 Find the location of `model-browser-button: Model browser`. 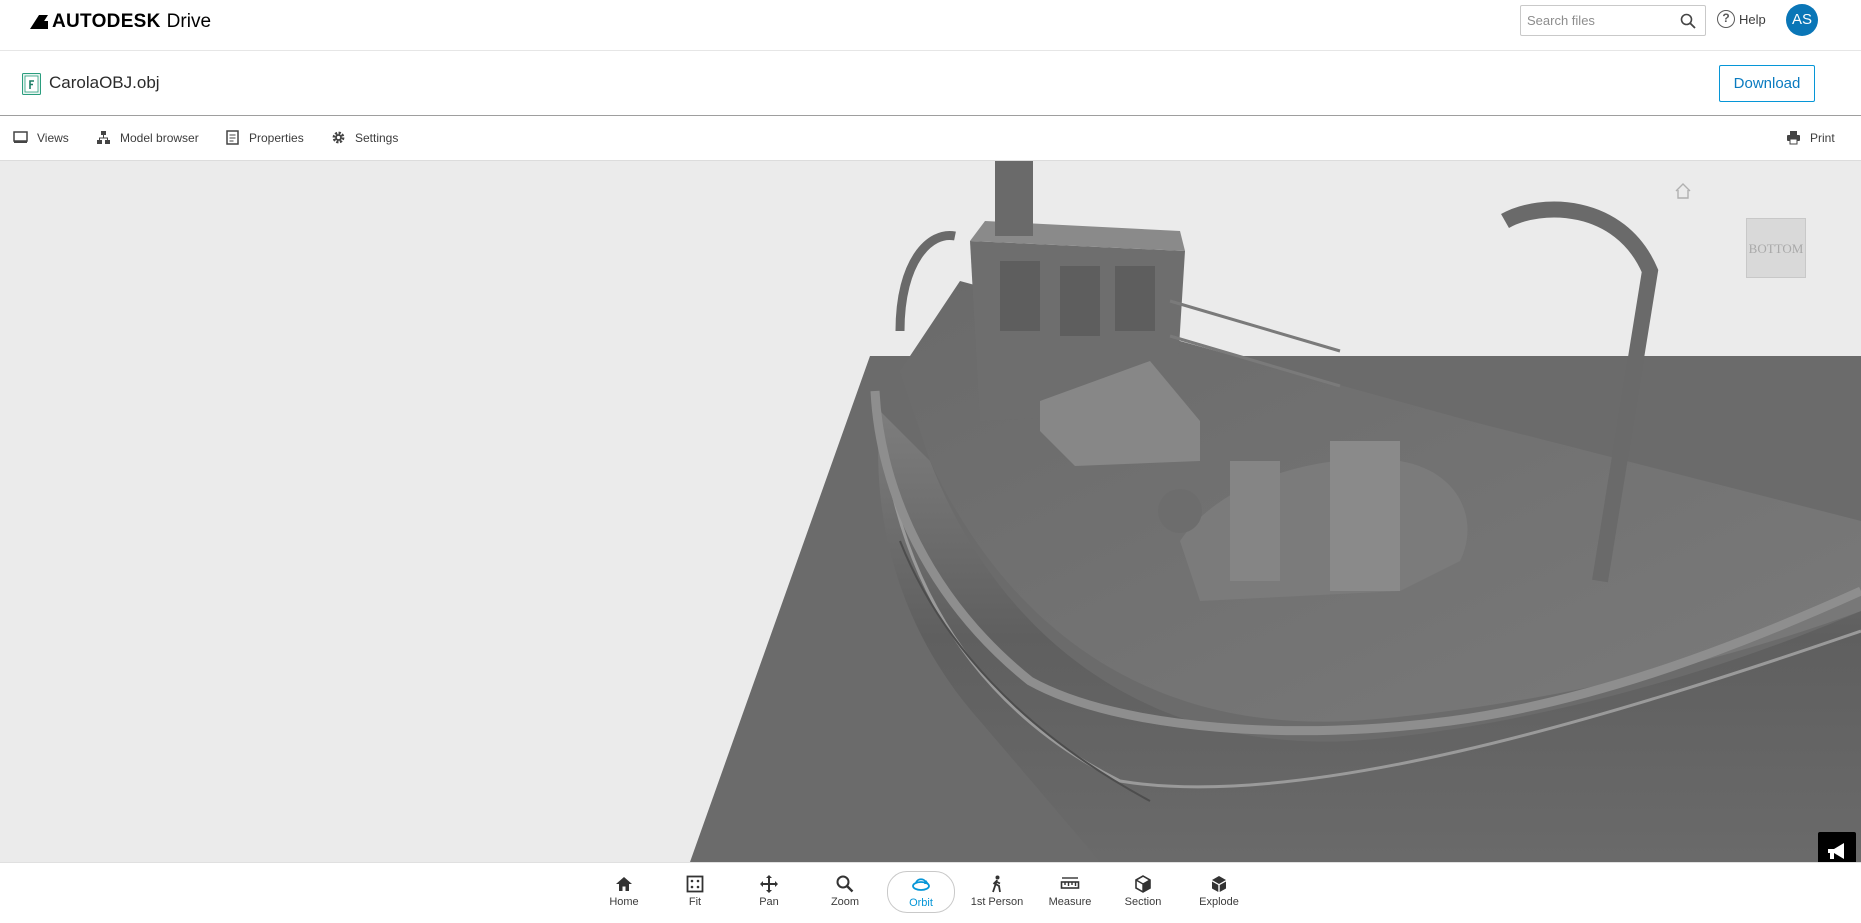

model-browser-button: Model browser is located at coordinates (147, 137).